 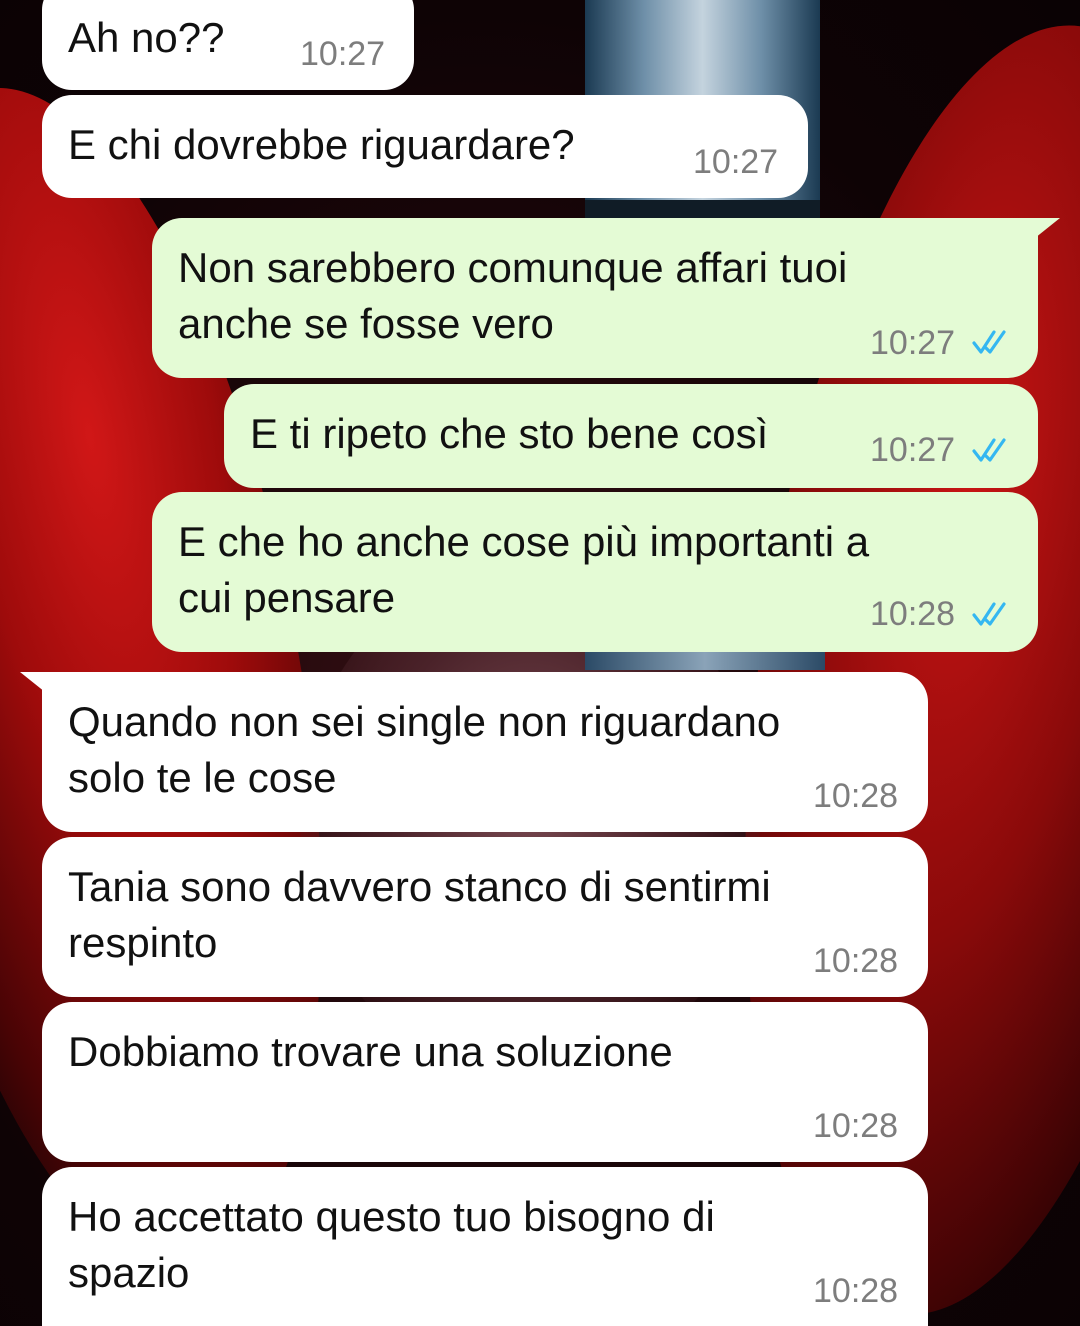 What do you see at coordinates (146, 37) in the screenshot?
I see `message-text-line: Ah no??` at bounding box center [146, 37].